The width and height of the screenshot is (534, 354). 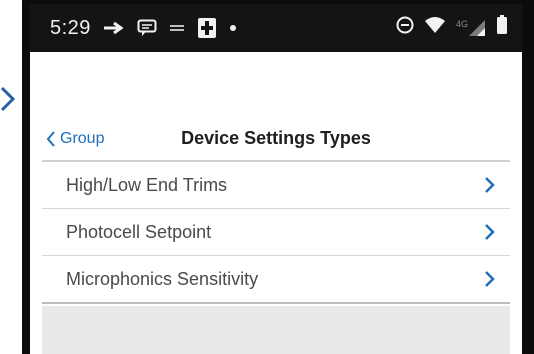 I want to click on list-item-high-low-end-trims: High/Low End Trims, so click(x=276, y=185).